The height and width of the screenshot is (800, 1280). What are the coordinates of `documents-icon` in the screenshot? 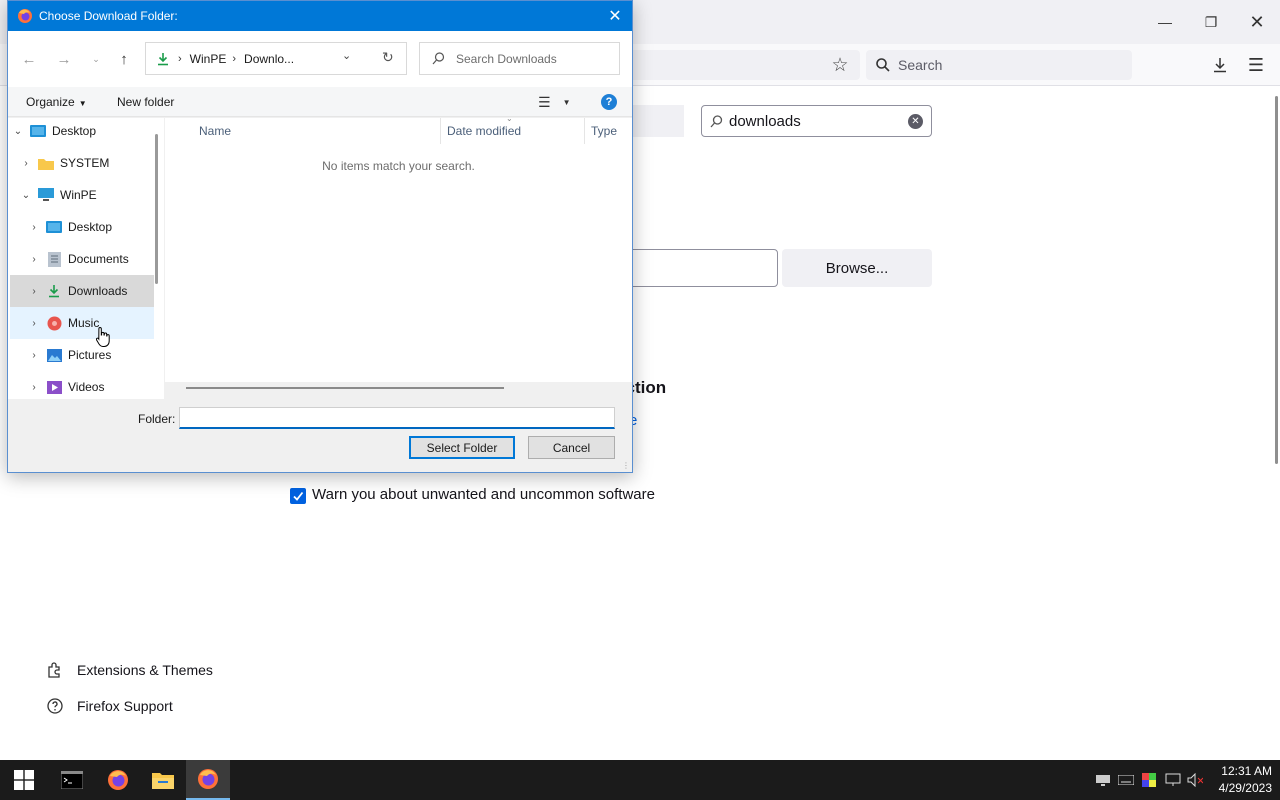 It's located at (54, 259).